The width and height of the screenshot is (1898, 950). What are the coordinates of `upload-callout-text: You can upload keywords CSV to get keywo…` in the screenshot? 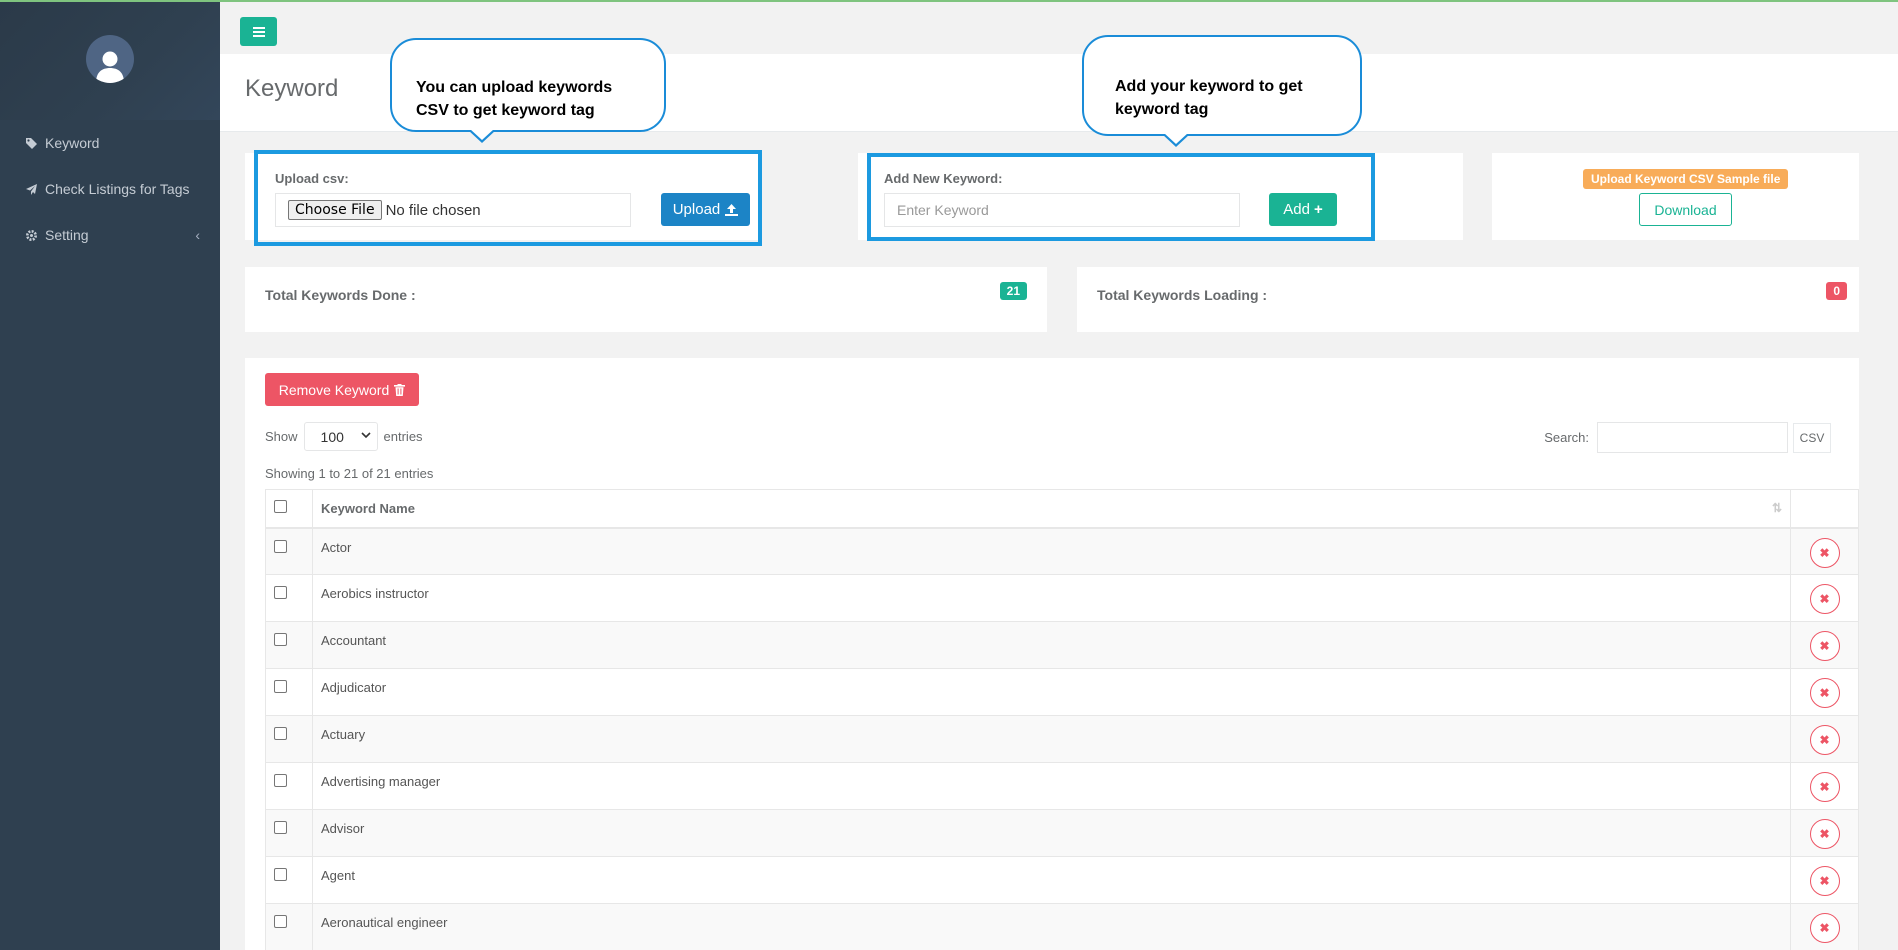 It's located at (514, 99).